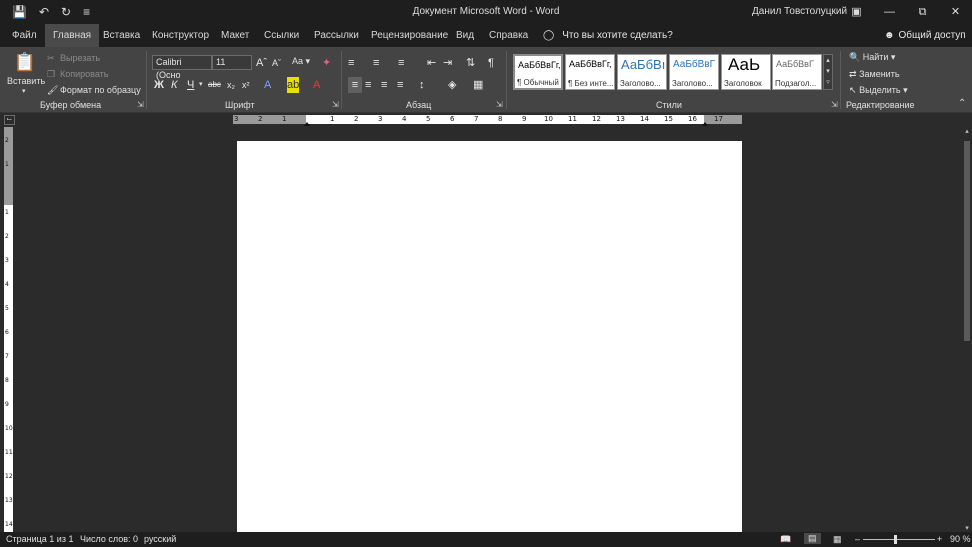 This screenshot has height=547, width=972. I want to click on subscript-icon: x₂, so click(231, 85).